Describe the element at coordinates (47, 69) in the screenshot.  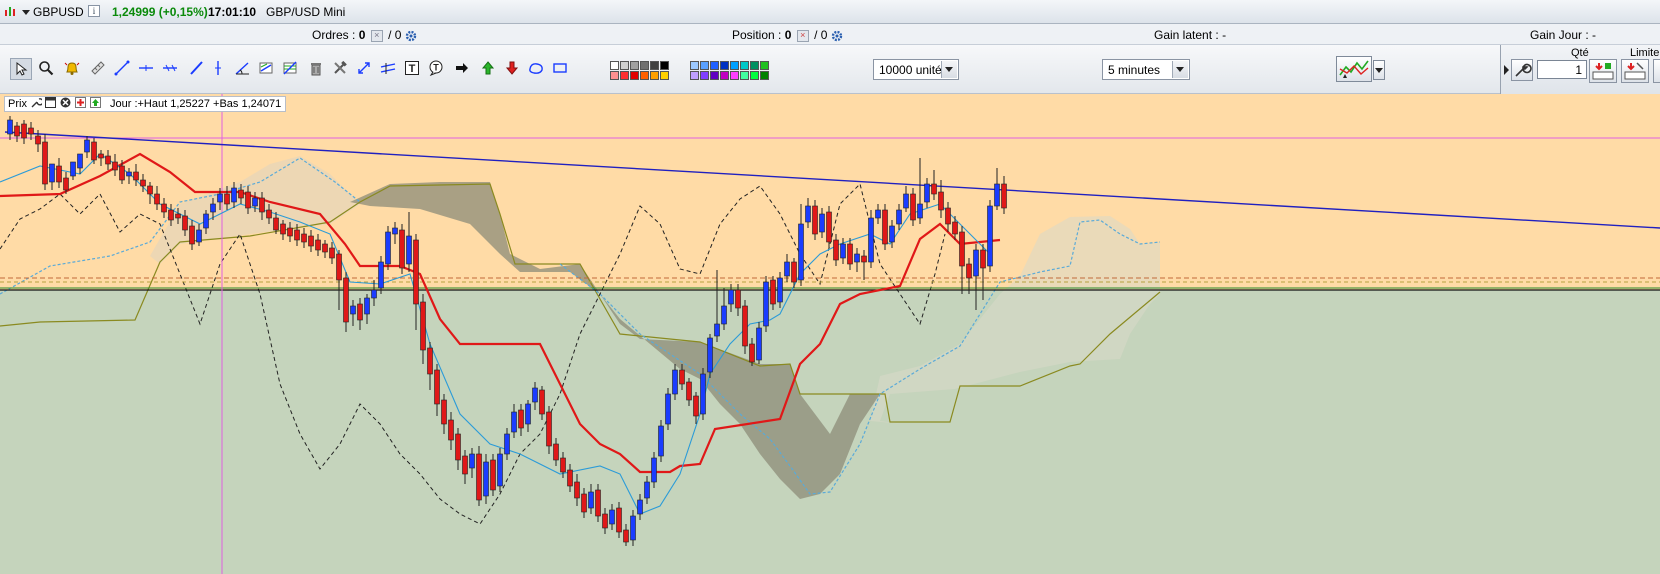
I see `zoom-tool` at that location.